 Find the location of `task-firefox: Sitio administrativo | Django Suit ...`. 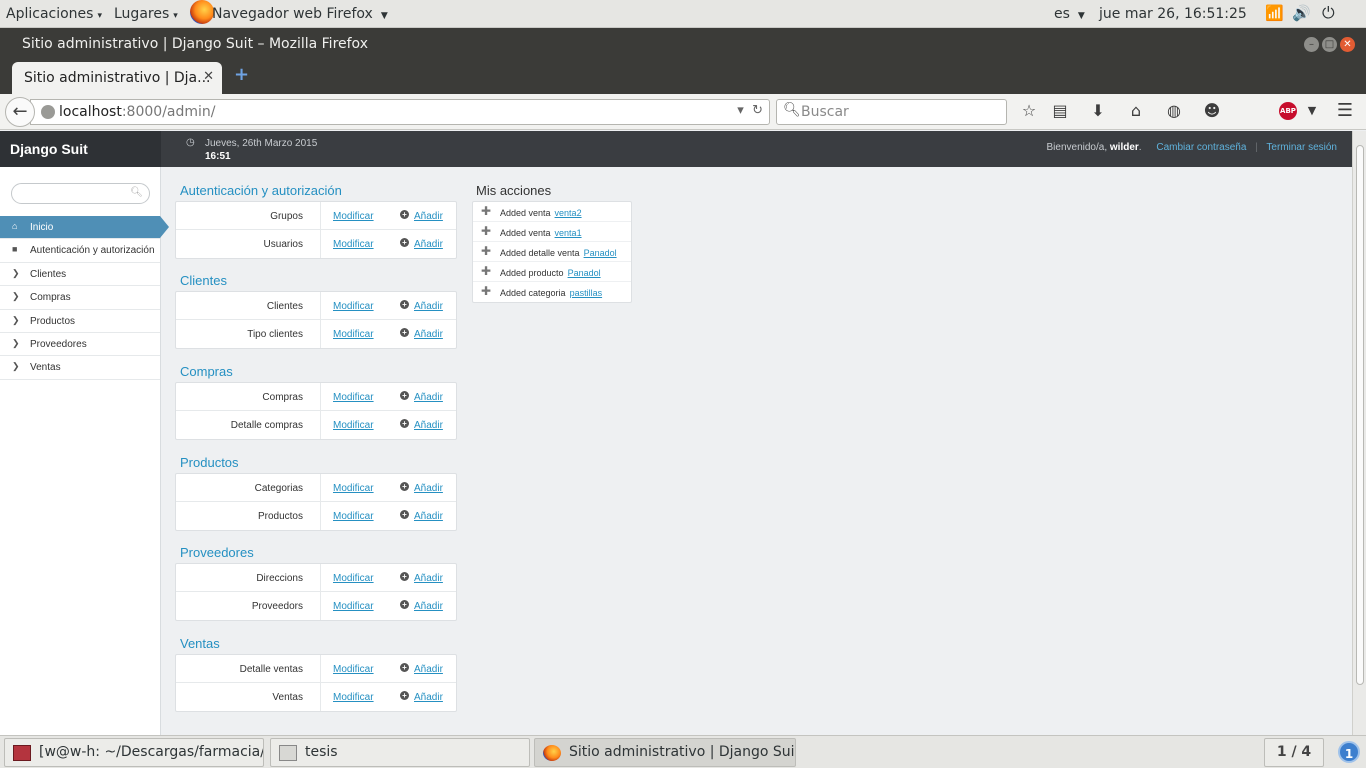

task-firefox: Sitio administrativo | Django Suit ... is located at coordinates (665, 752).